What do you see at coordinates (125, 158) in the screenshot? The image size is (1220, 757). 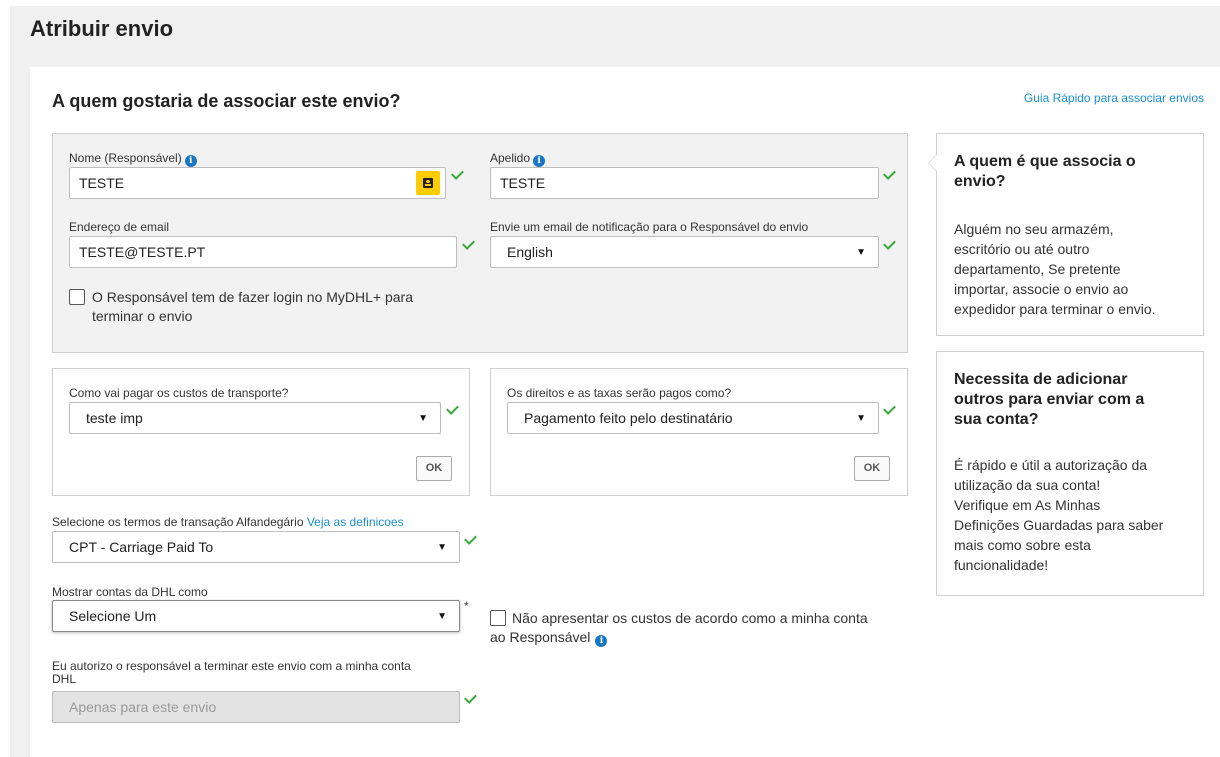 I see `name-label-text: Nome (Responsável)` at bounding box center [125, 158].